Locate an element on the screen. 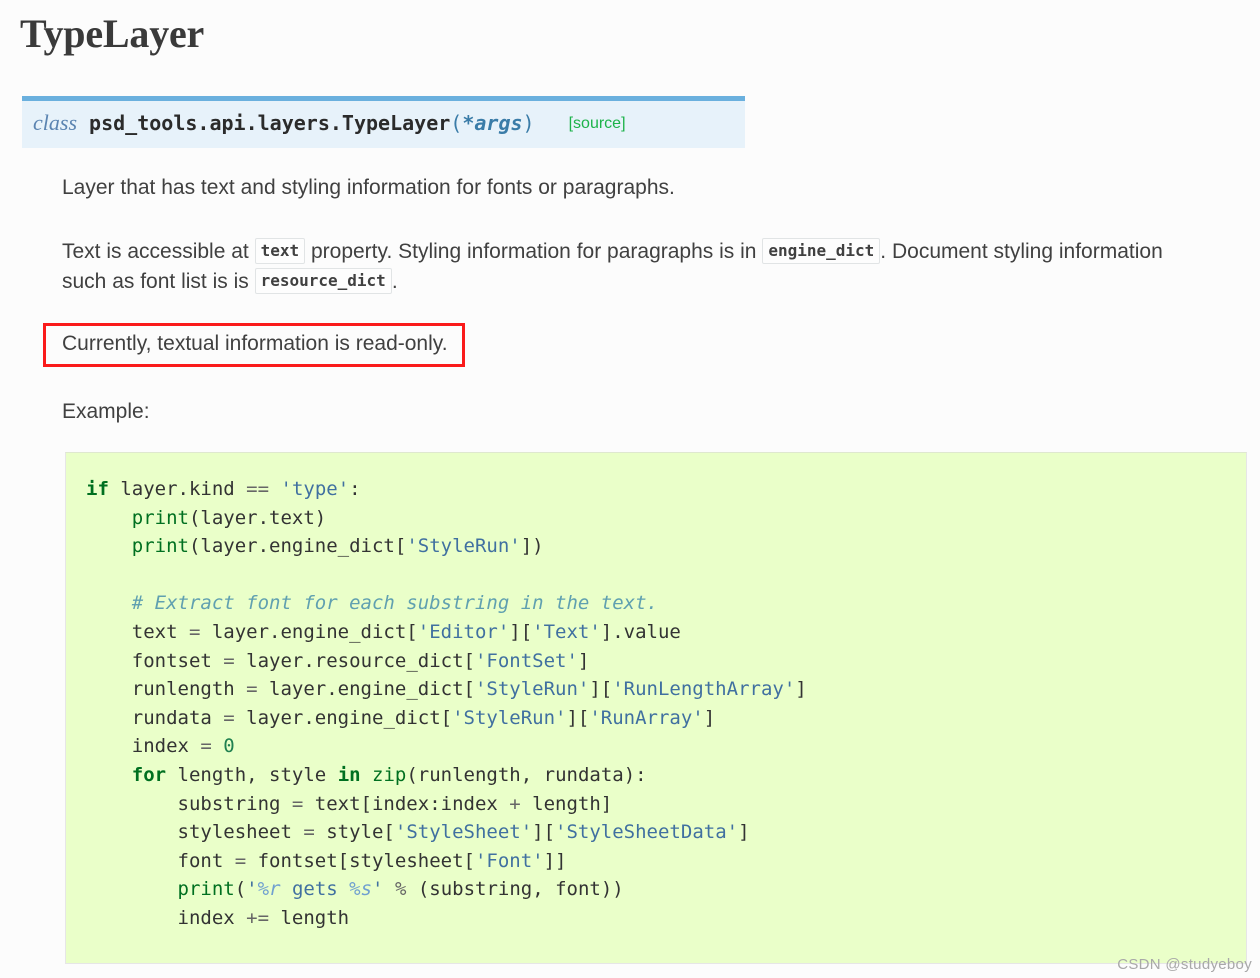 This screenshot has height=978, width=1260. source-link: [source] is located at coordinates (597, 123).